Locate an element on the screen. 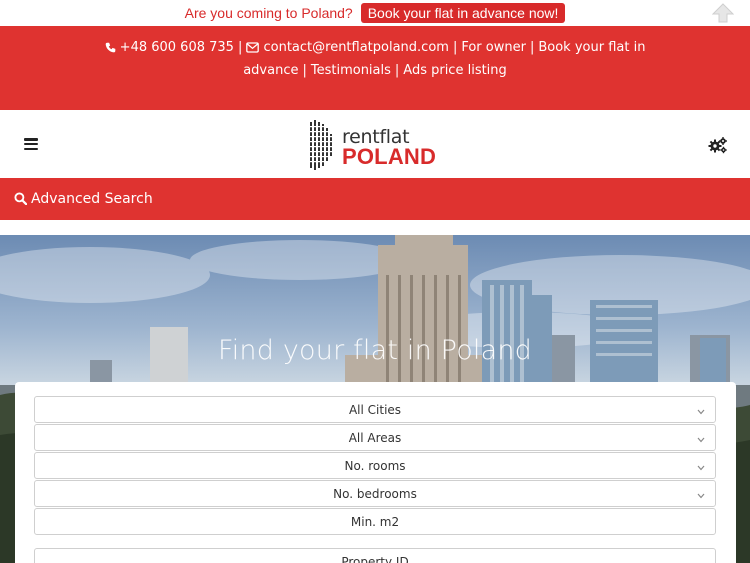 The height and width of the screenshot is (563, 750). area-select: All Areas is located at coordinates (375, 437).